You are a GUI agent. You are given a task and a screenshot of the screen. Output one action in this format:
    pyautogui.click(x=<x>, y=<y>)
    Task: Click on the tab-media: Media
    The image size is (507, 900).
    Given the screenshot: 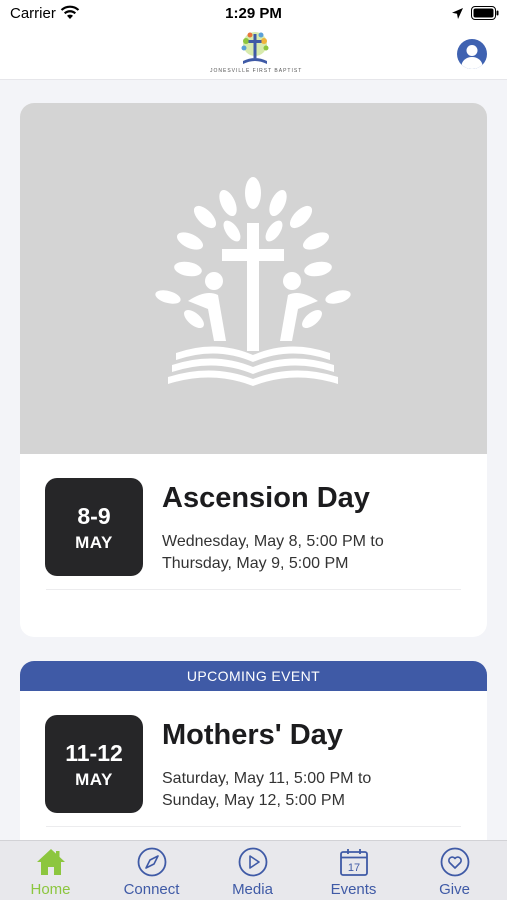 What is the action you would take?
    pyautogui.click(x=252, y=870)
    